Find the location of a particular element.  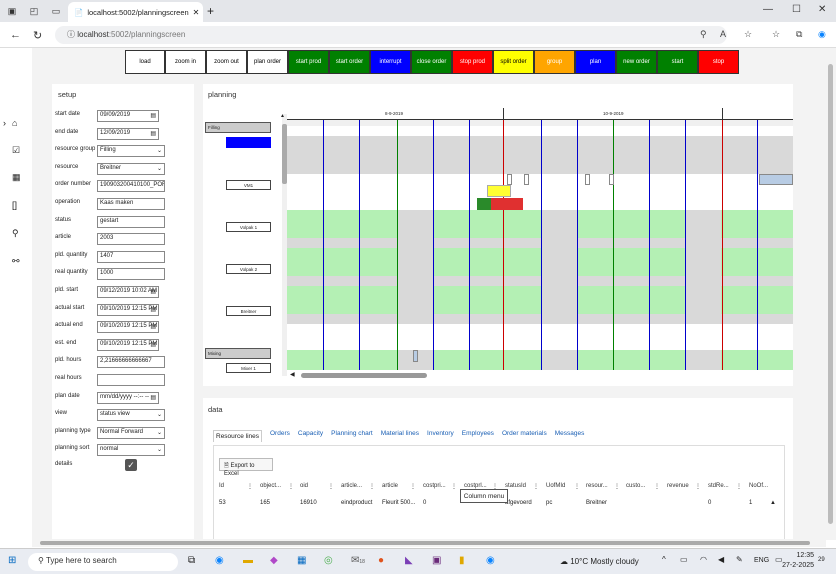

toolbar-button: zoom in is located at coordinates (185, 62).